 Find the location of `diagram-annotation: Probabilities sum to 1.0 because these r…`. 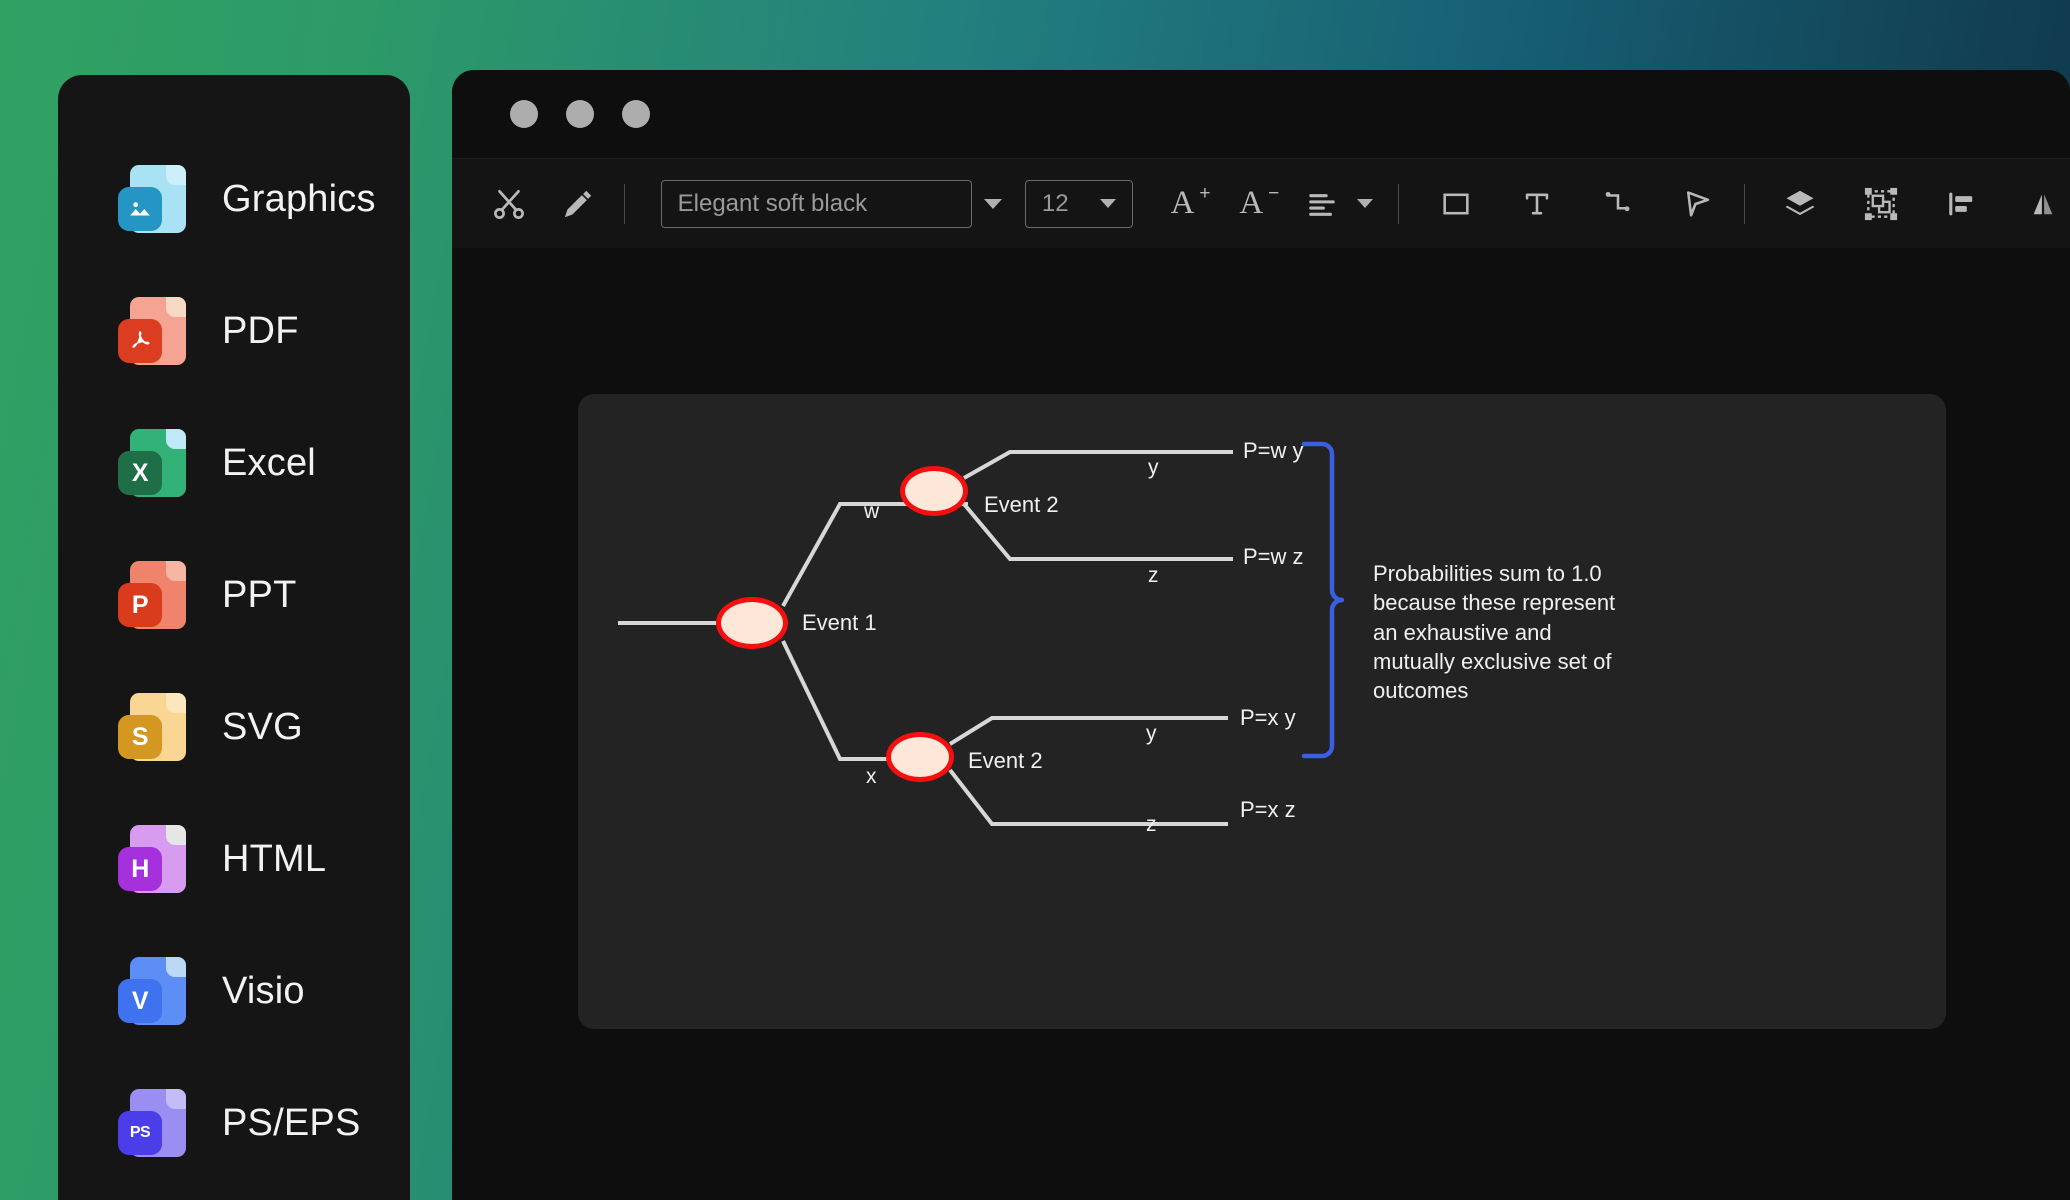

diagram-annotation: Probabilities sum to 1.0 because these r… is located at coordinates (1494, 632).